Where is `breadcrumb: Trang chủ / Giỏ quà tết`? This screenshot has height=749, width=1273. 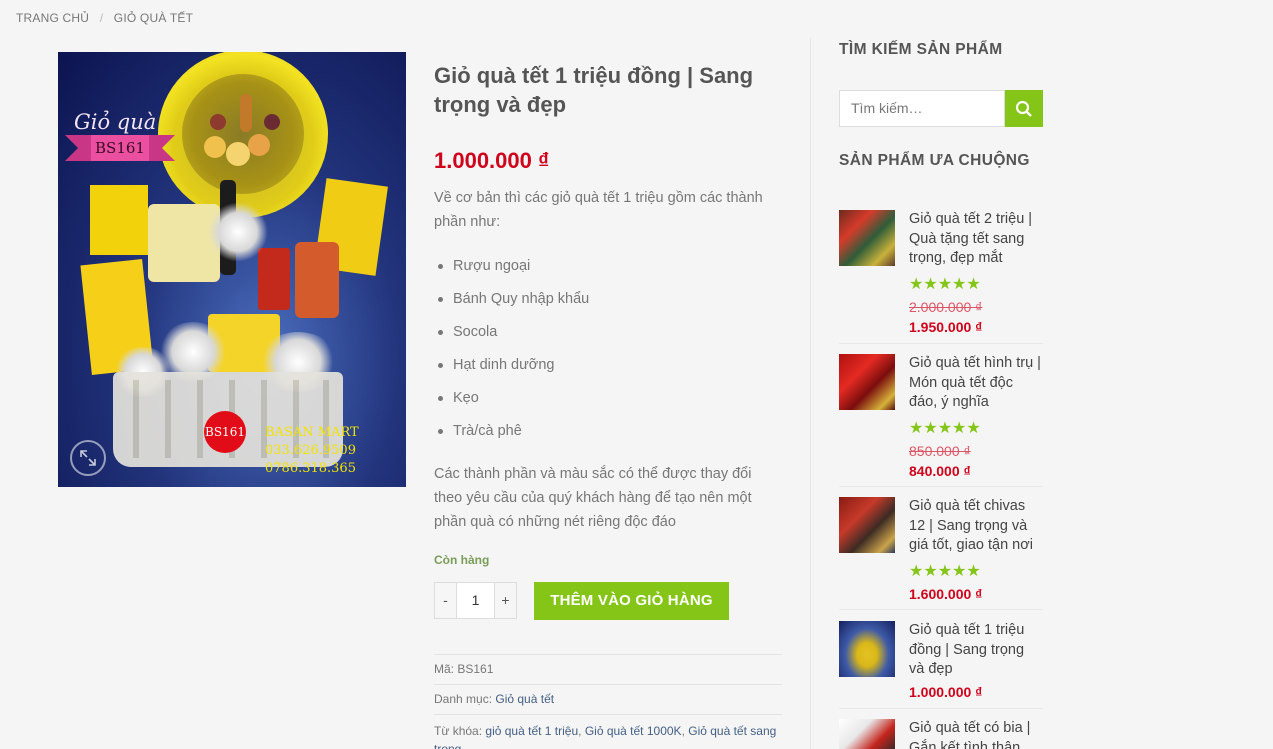 breadcrumb: Trang chủ / Giỏ quà tết is located at coordinates (104, 18).